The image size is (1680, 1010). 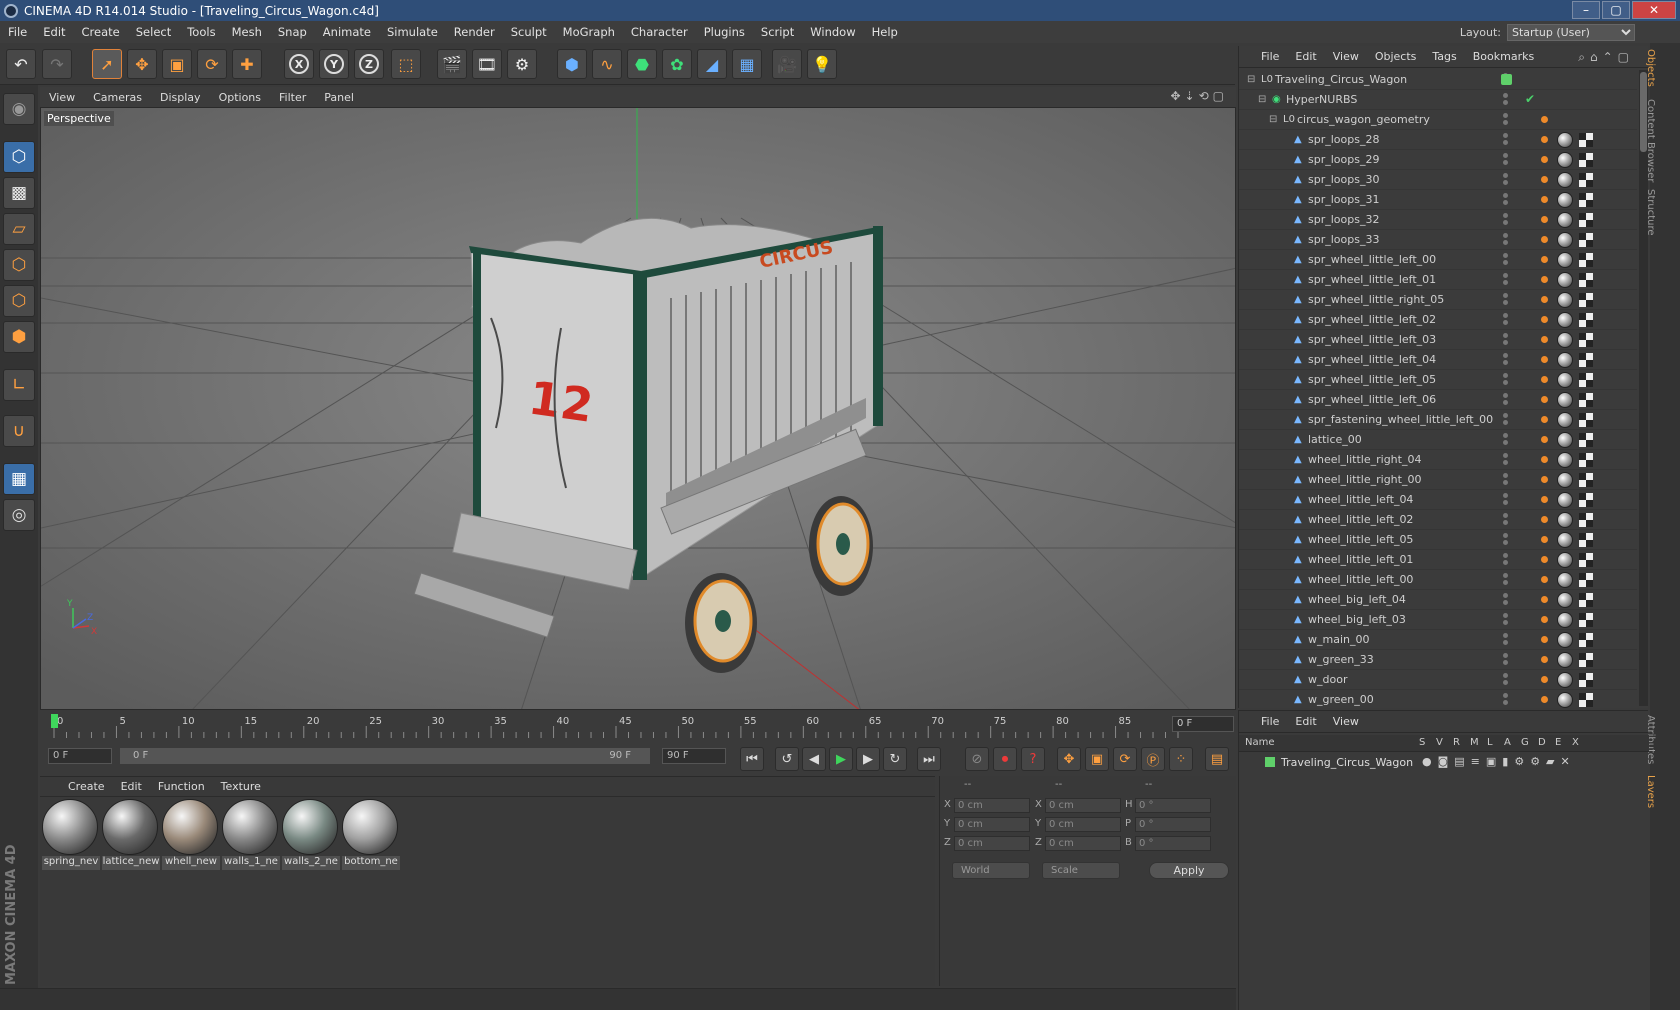 I want to click on layout-dropdown: Startup (User), so click(x=1571, y=32).